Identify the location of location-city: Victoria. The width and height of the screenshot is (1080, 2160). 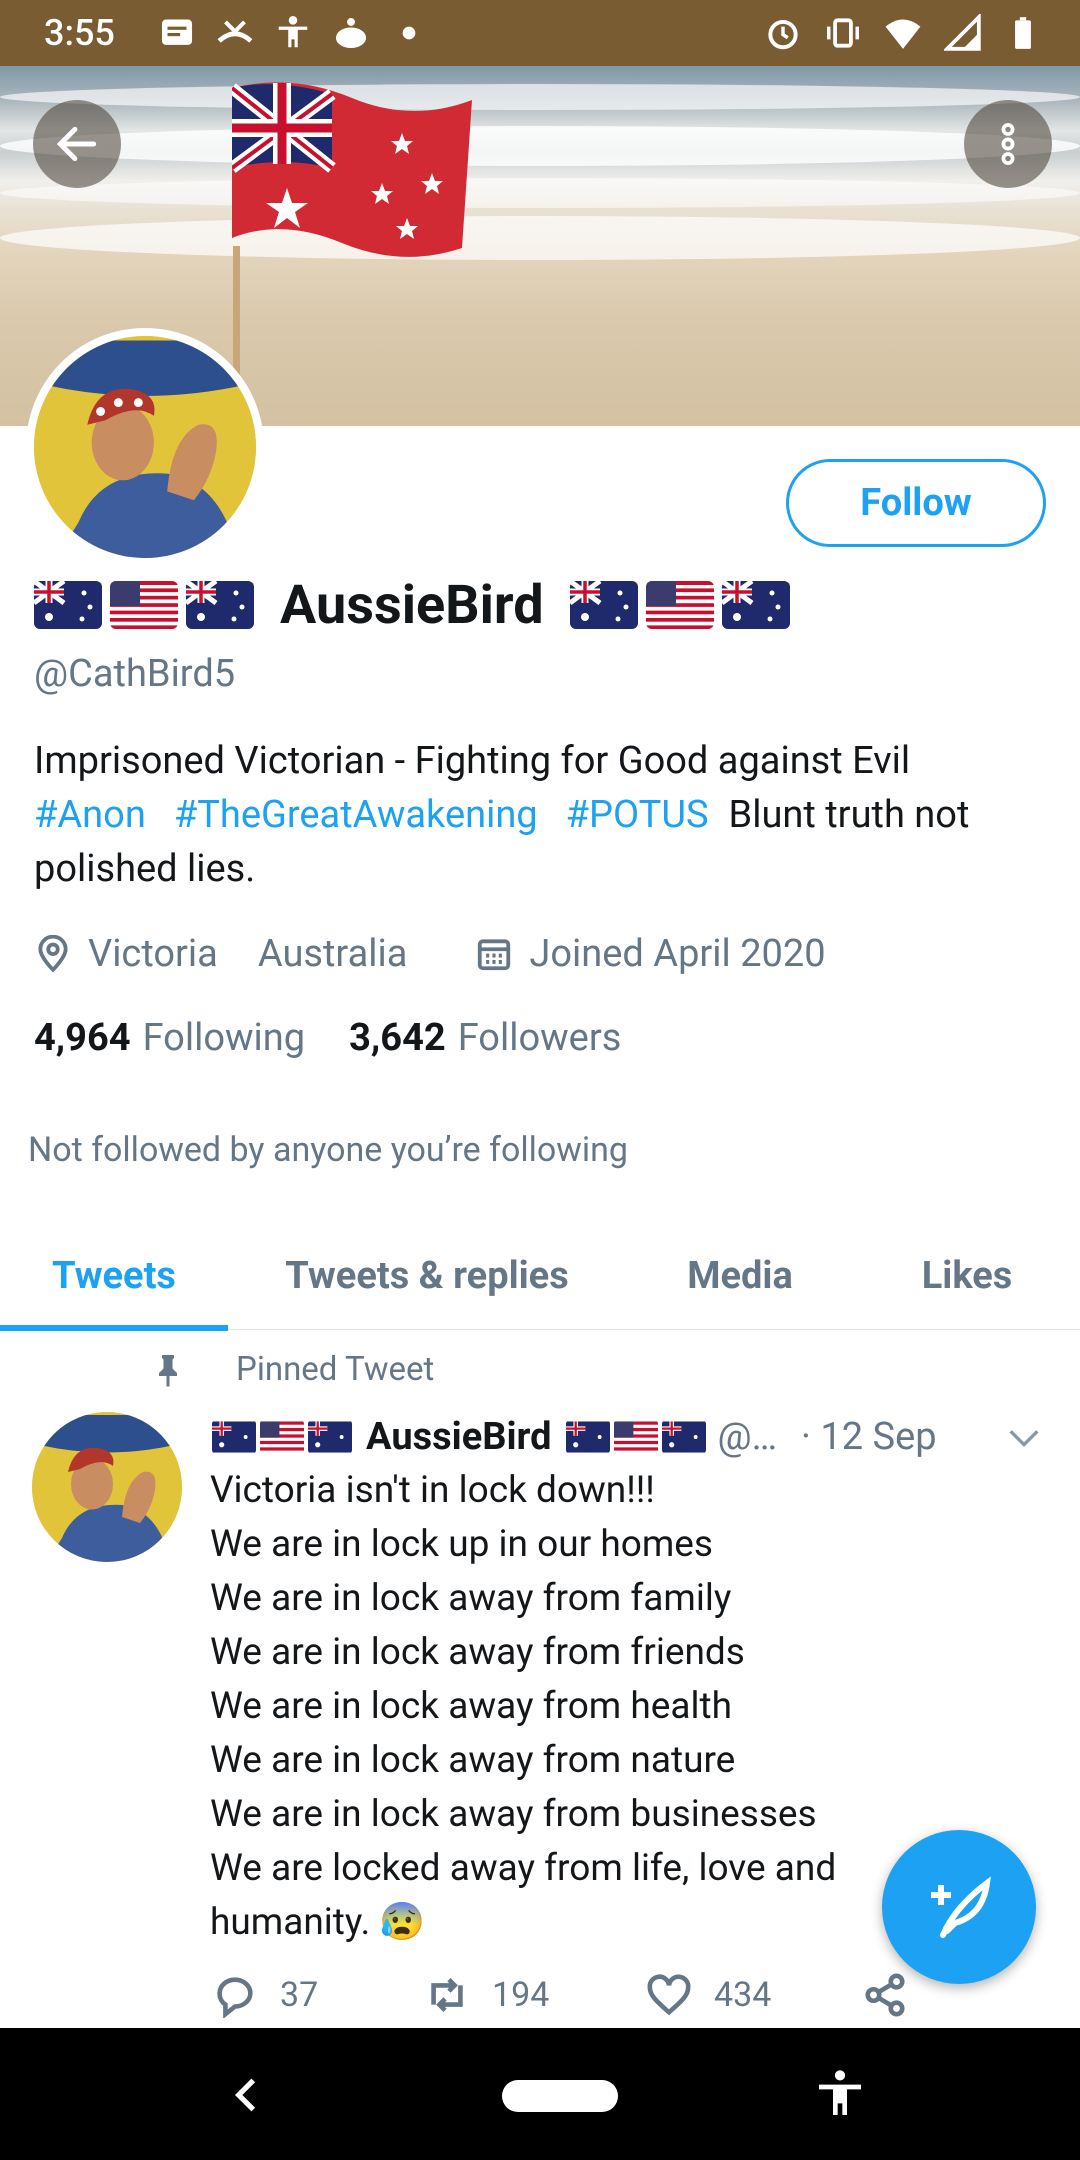
(153, 954).